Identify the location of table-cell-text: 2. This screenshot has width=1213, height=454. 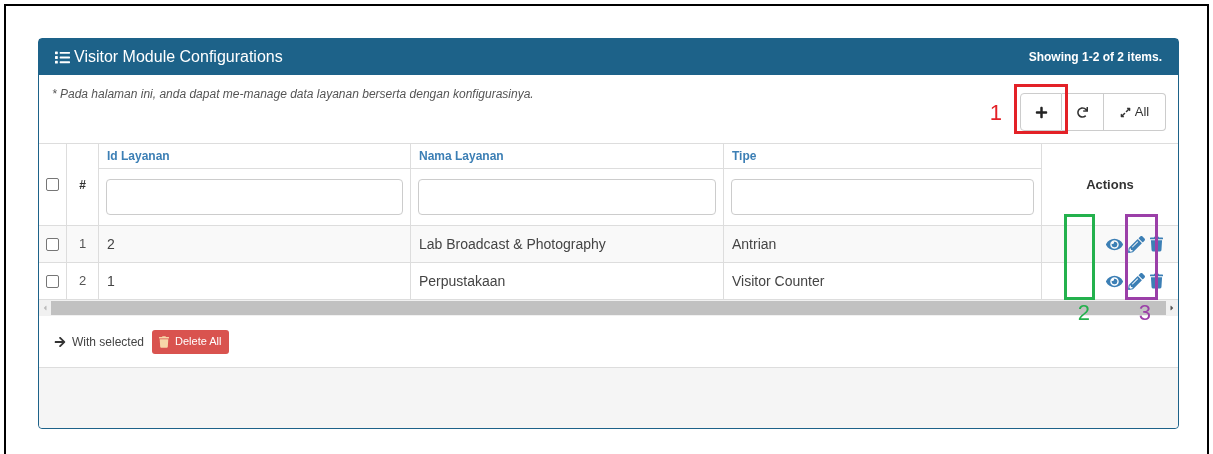
(111, 244).